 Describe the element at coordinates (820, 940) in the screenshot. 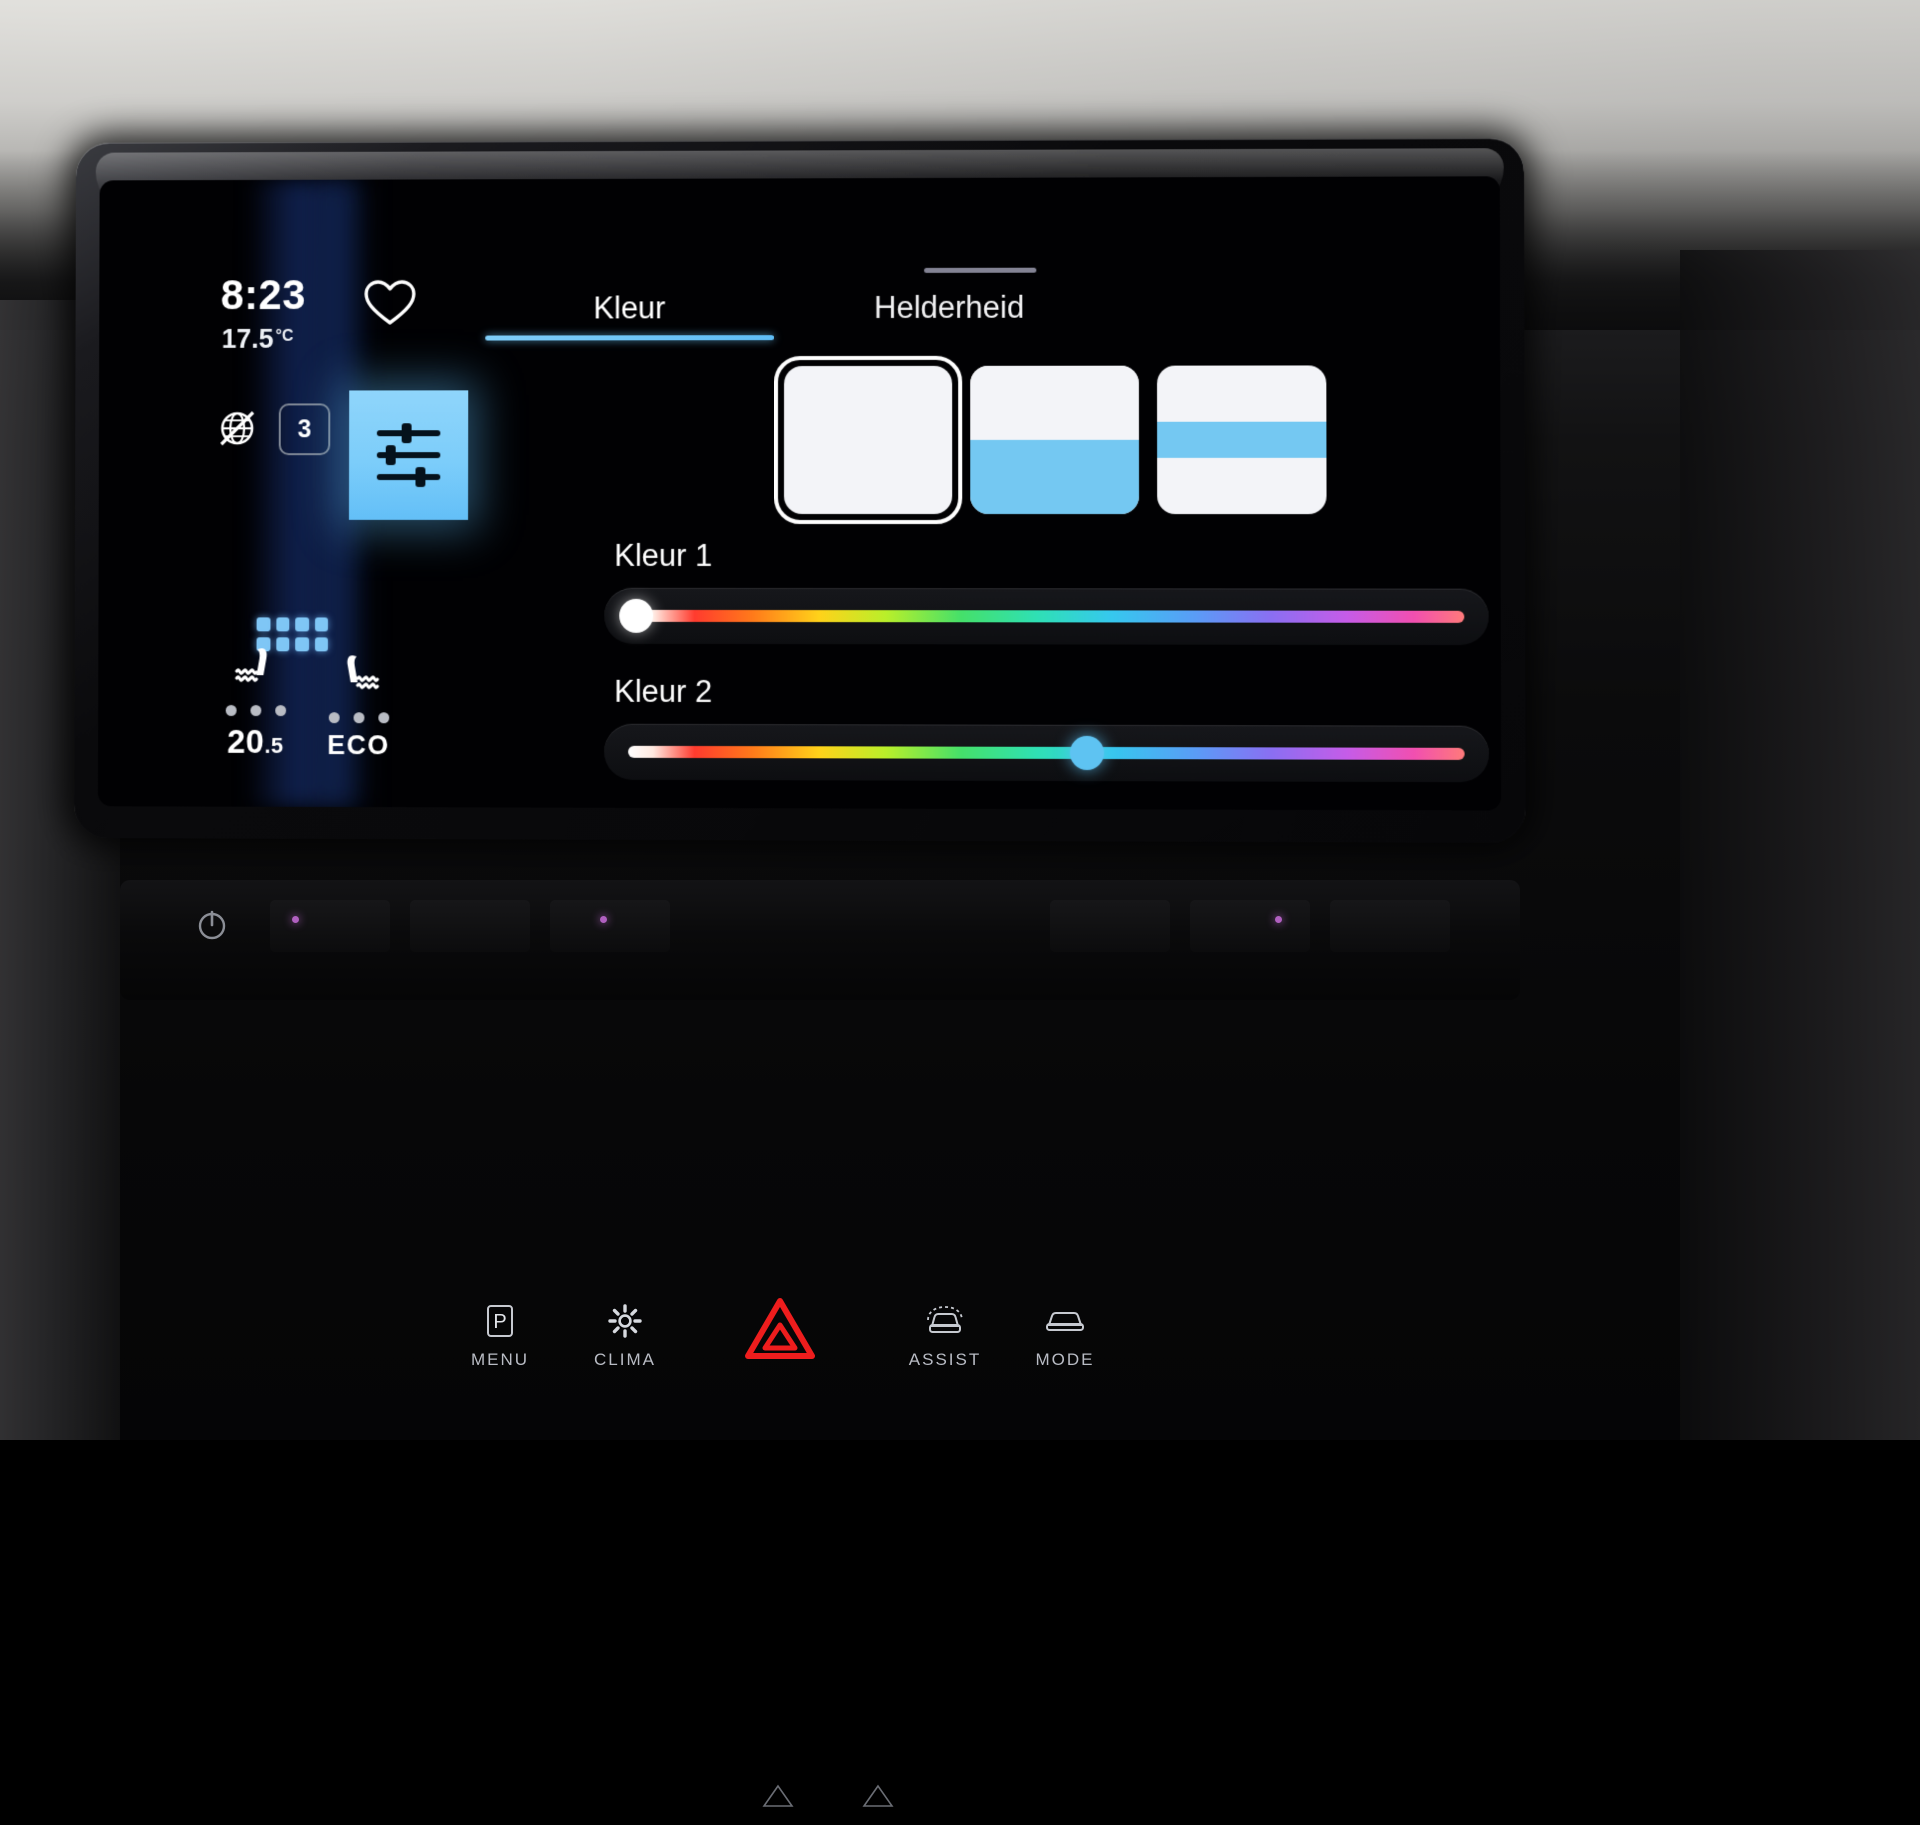

I see `hardware-control-strip` at that location.